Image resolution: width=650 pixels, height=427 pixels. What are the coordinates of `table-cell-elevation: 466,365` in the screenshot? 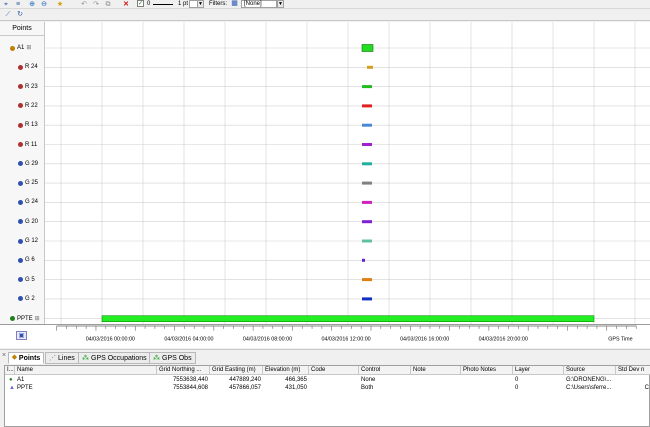 It's located at (296, 380).